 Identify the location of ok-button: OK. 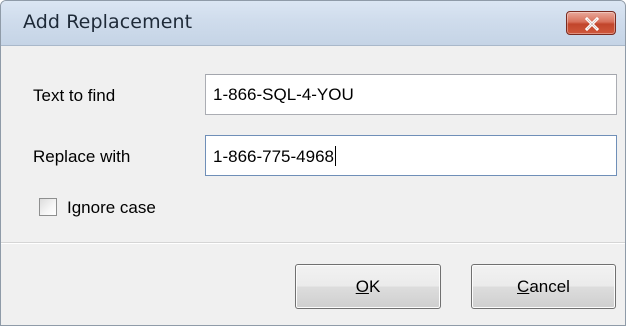
(368, 286).